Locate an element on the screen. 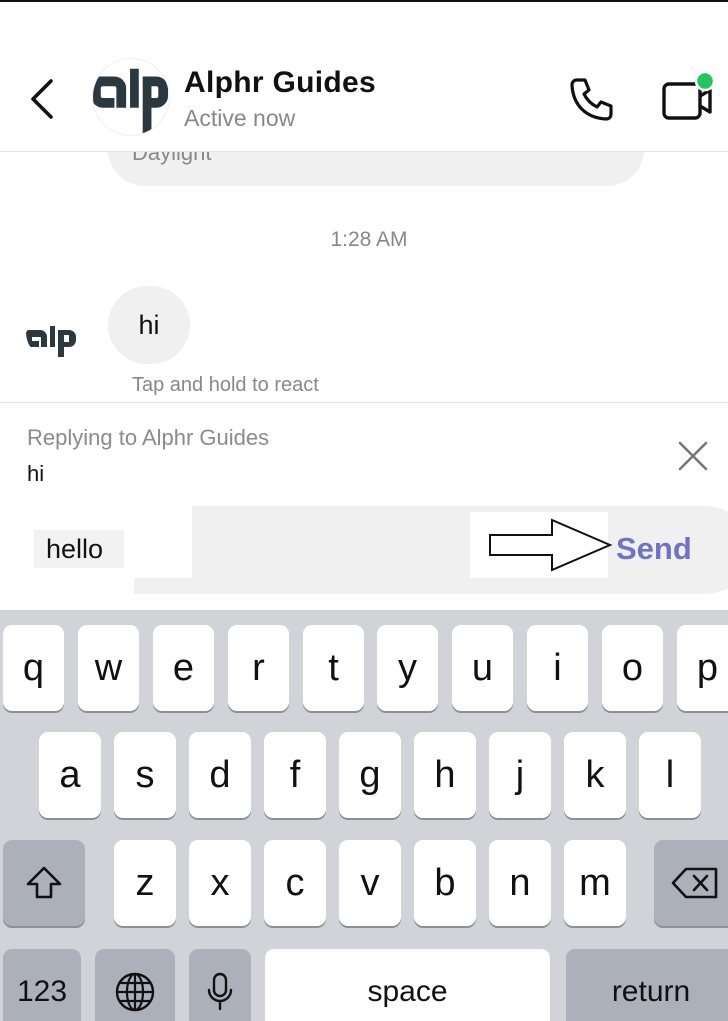  key-d: d is located at coordinates (220, 775).